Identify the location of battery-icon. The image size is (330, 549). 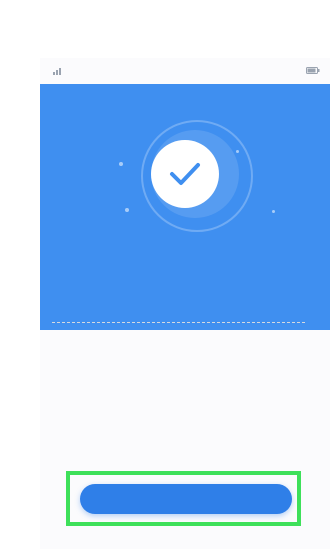
(313, 71).